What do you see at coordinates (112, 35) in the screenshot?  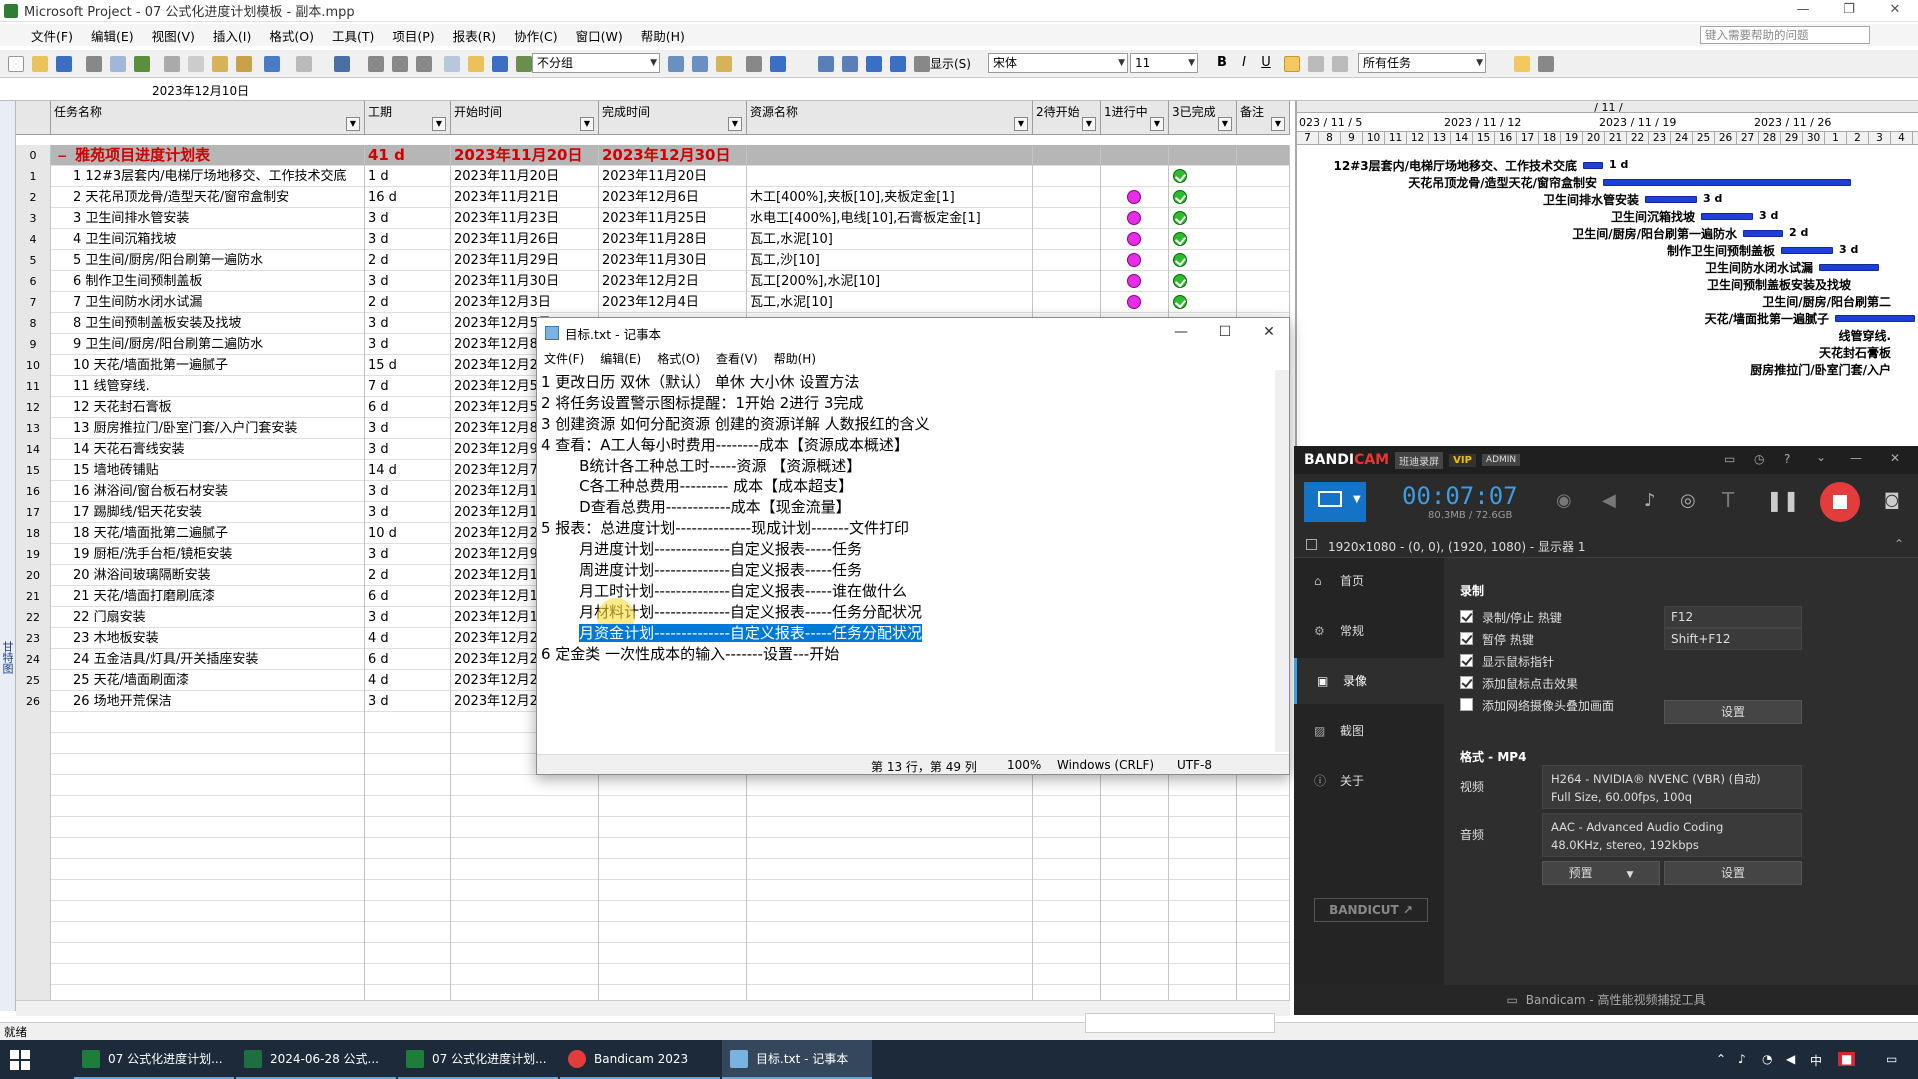 I see `menu-edit: 编辑(E)` at bounding box center [112, 35].